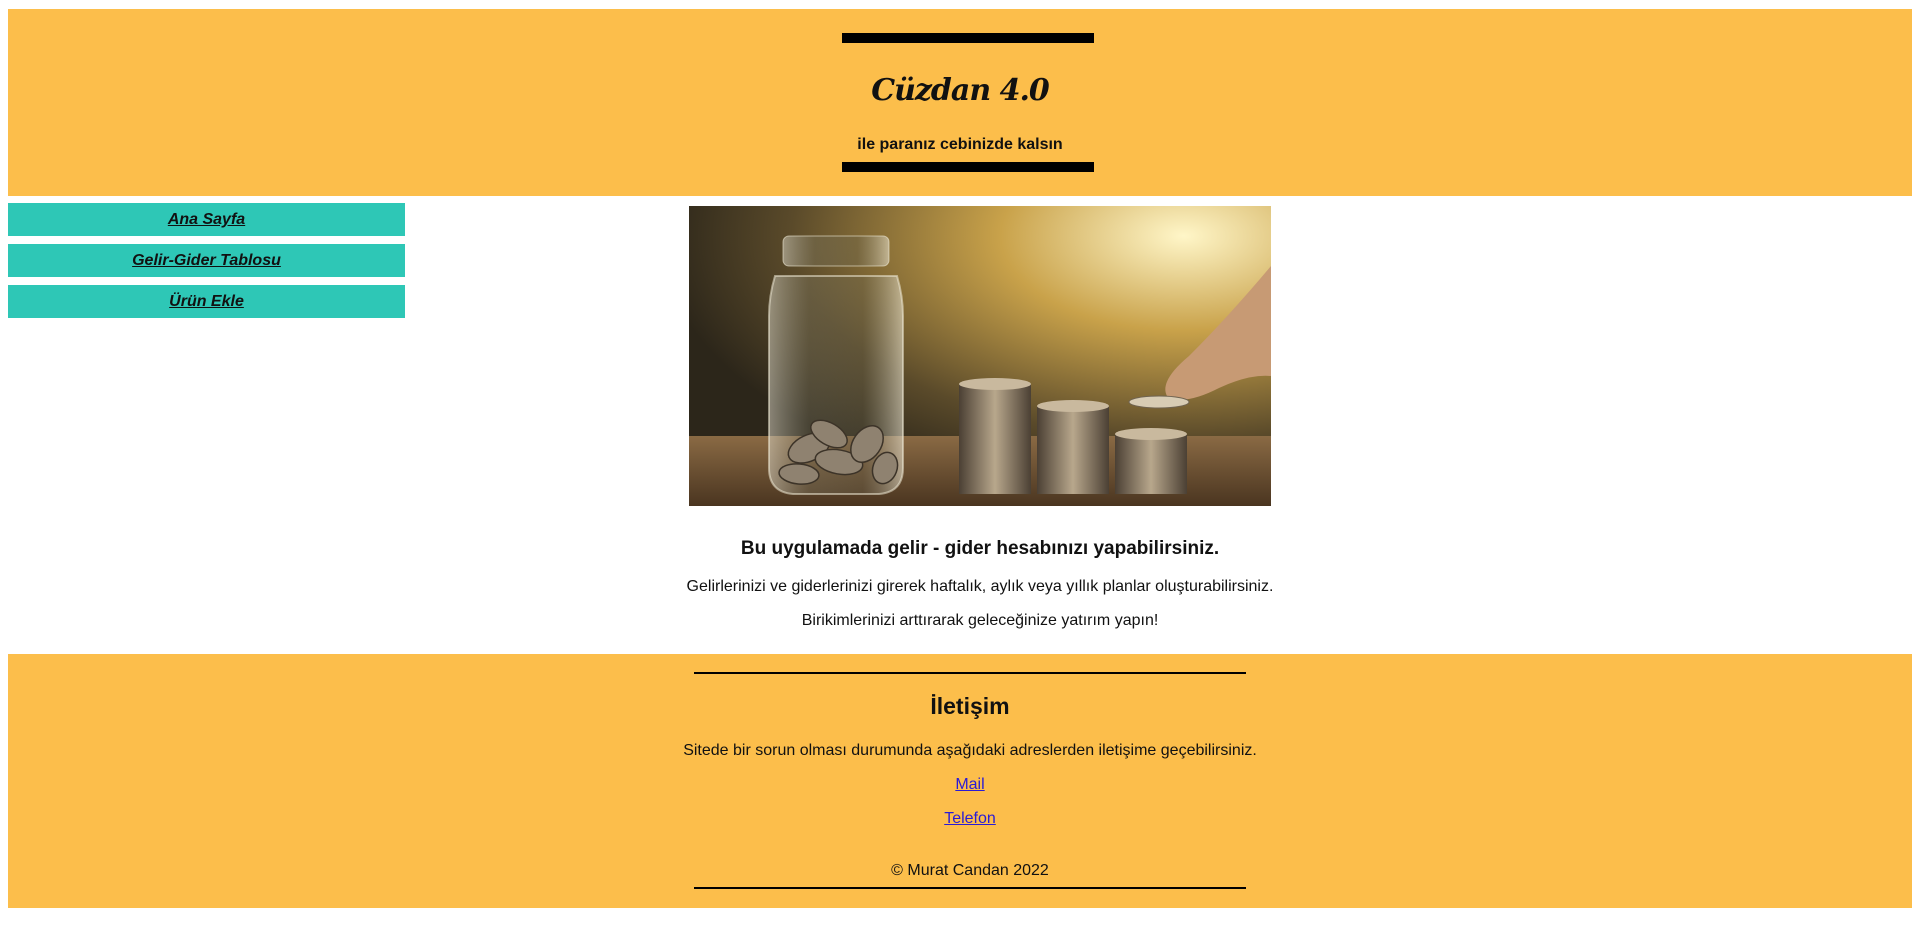  I want to click on footer-link-row-telefon: Telefon, so click(964, 819).